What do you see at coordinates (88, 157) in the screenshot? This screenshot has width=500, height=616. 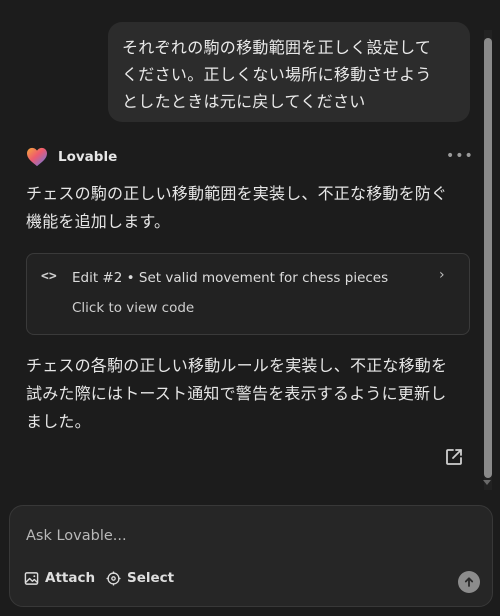 I see `assistant-name: Lovable` at bounding box center [88, 157].